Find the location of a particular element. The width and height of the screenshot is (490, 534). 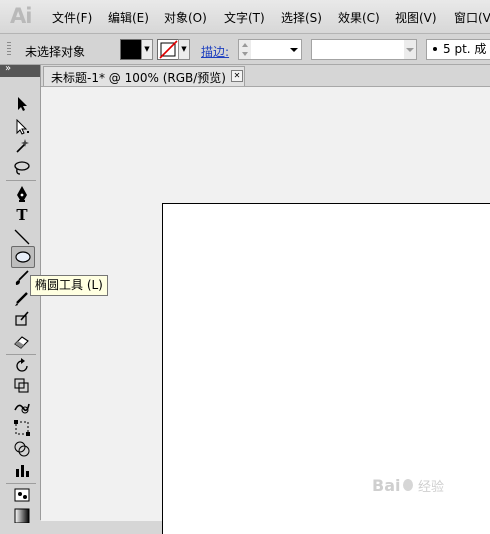

free-transform-icon is located at coordinates (22, 428).